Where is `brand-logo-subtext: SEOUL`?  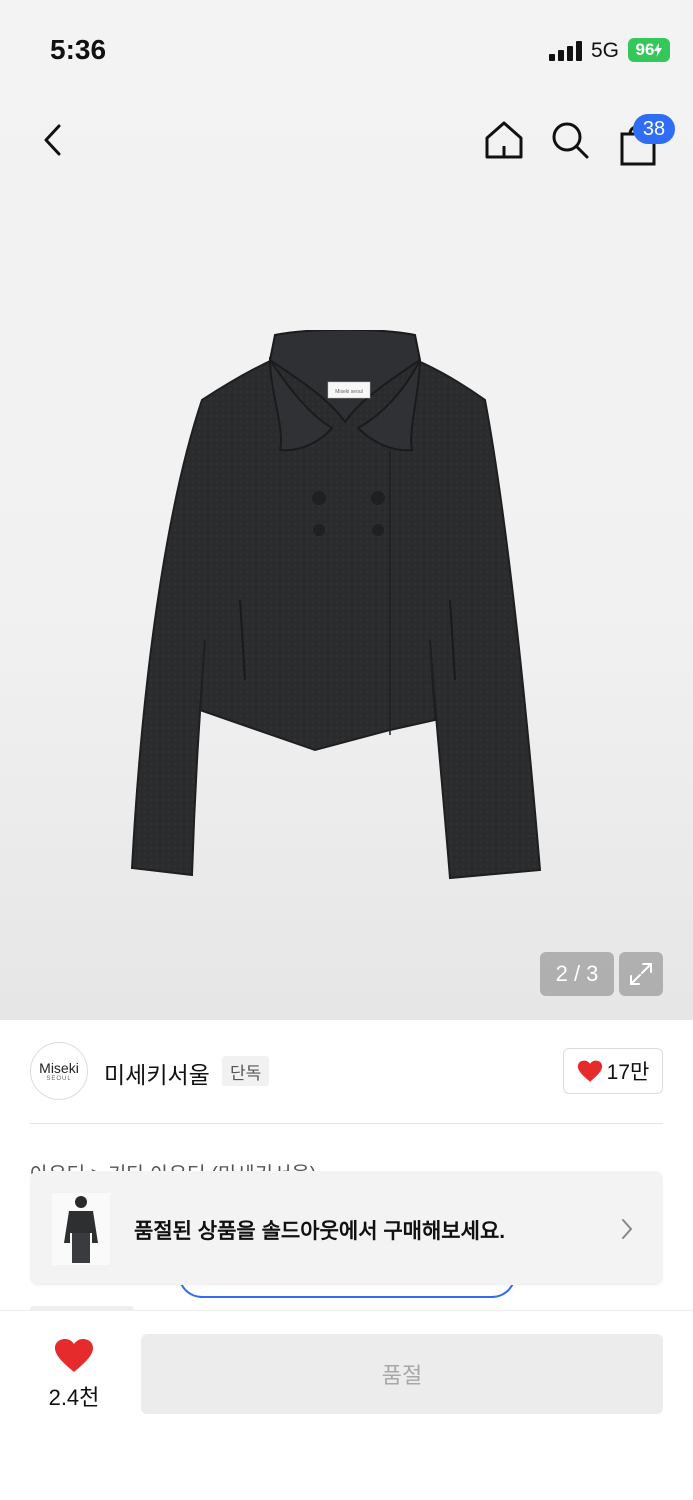 brand-logo-subtext: SEOUL is located at coordinates (59, 1079).